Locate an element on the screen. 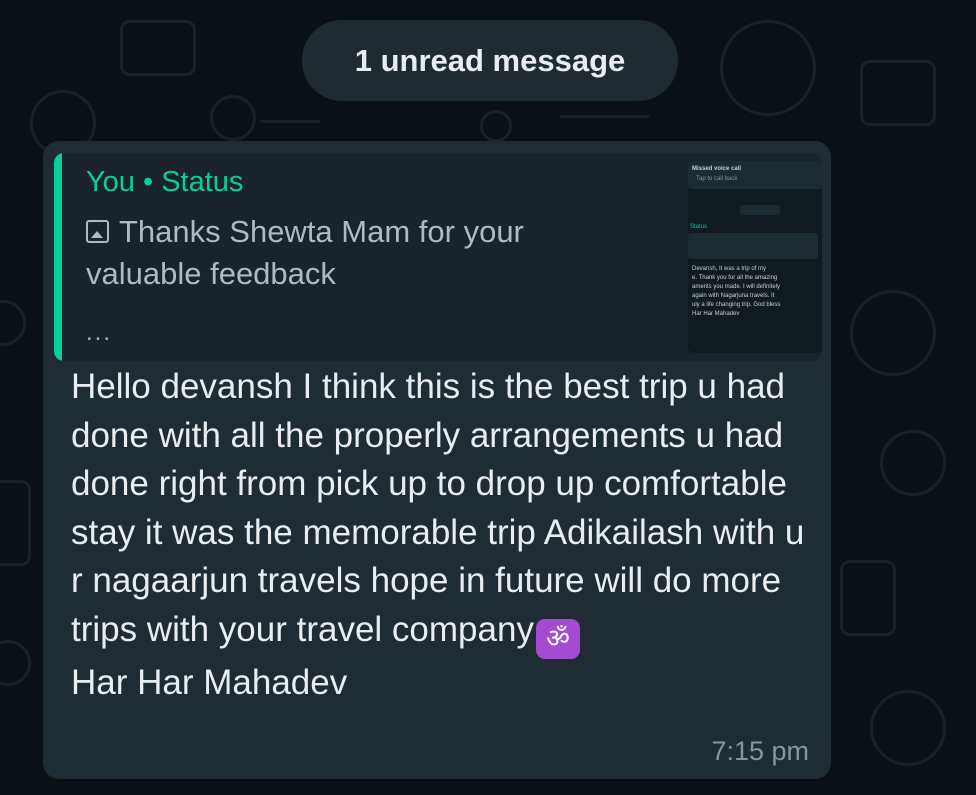 This screenshot has height=795, width=976. unread-messages-banner: 1 unread message is located at coordinates (490, 60).